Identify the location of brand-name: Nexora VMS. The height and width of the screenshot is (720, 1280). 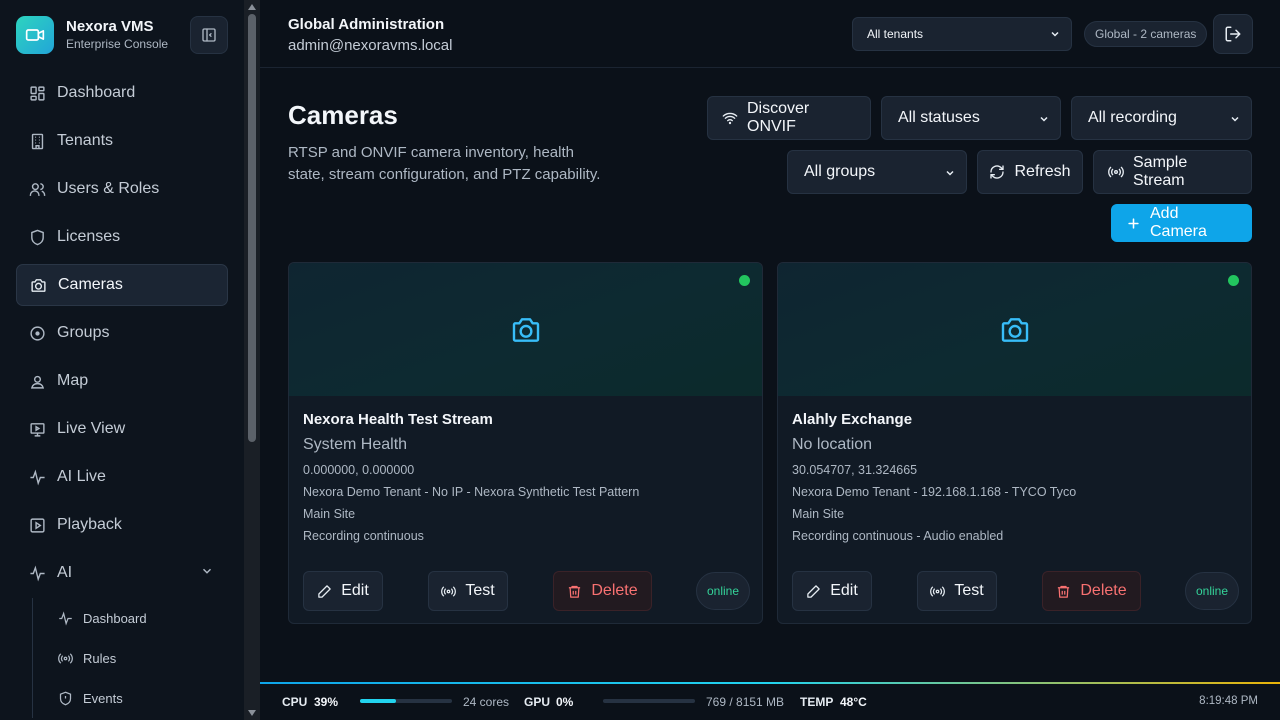
(110, 26).